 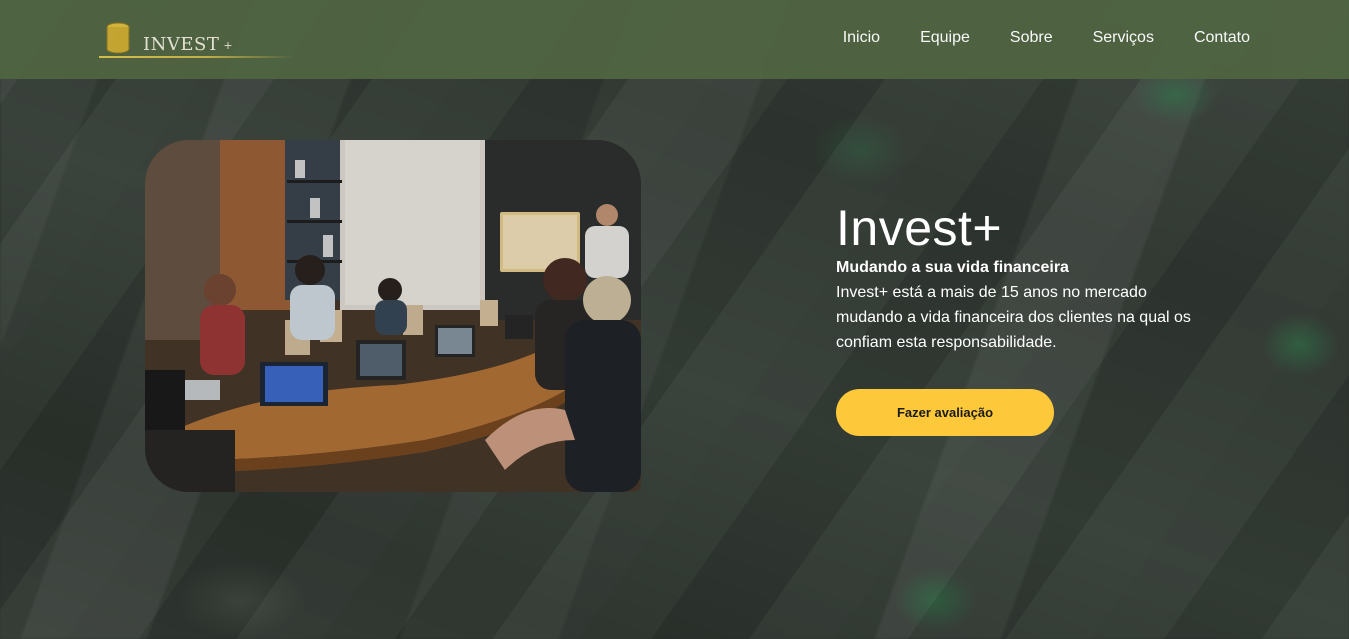 I want to click on logo-underline, so click(x=196, y=57).